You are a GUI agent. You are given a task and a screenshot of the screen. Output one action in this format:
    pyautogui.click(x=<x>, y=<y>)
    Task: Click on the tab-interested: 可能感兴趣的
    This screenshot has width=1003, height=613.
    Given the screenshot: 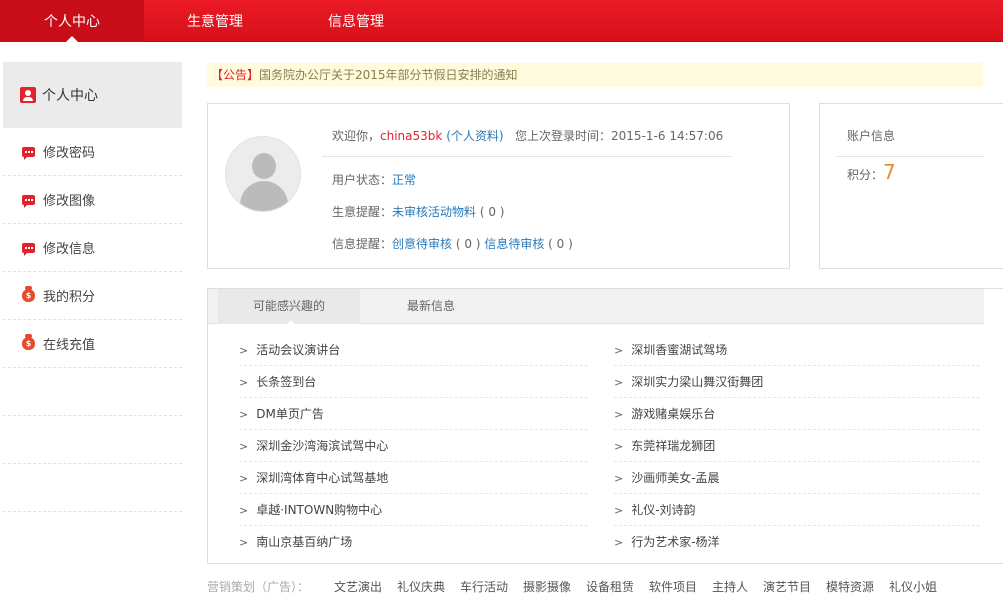 What is the action you would take?
    pyautogui.click(x=289, y=307)
    